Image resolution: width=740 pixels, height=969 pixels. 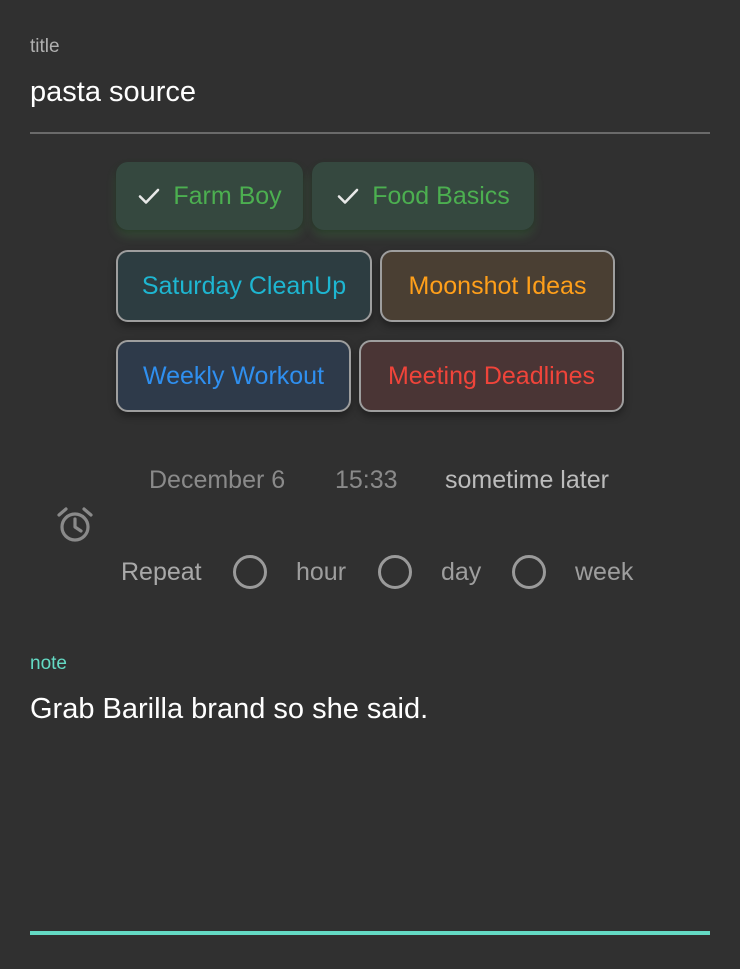 I want to click on note-input: Grab Barilla brand so she said., so click(x=229, y=709).